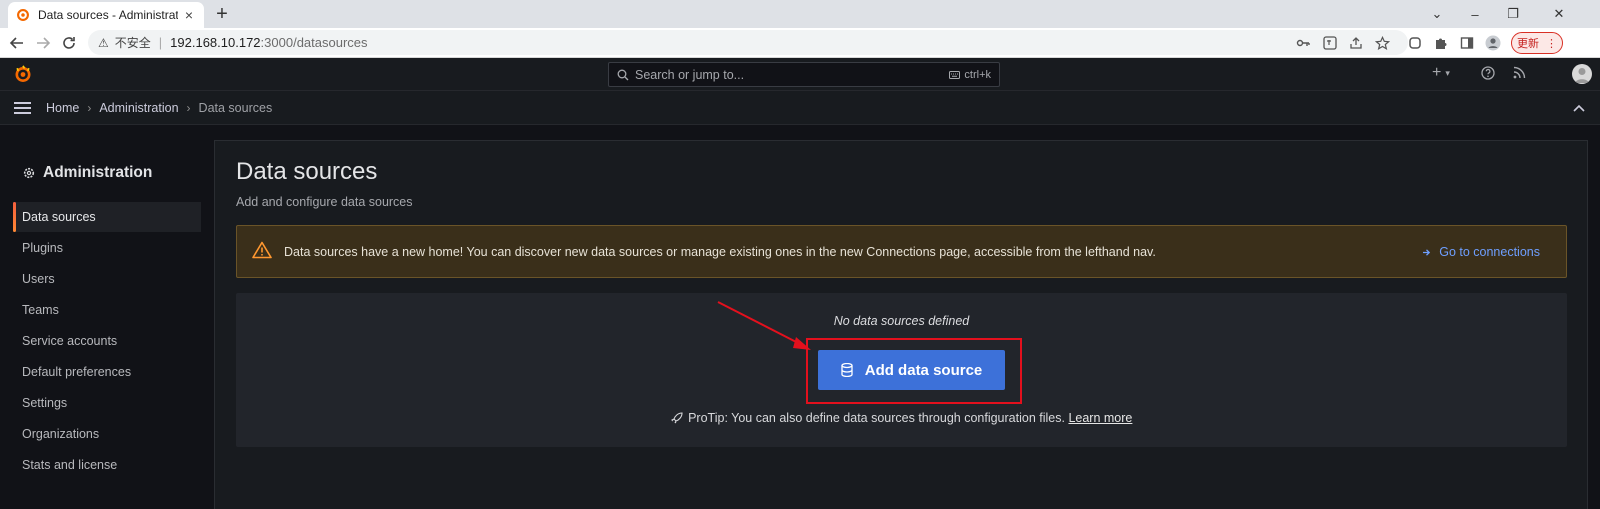  Describe the element at coordinates (107, 372) in the screenshot. I see `sidebar-item-default-preferences: Default preferences` at that location.